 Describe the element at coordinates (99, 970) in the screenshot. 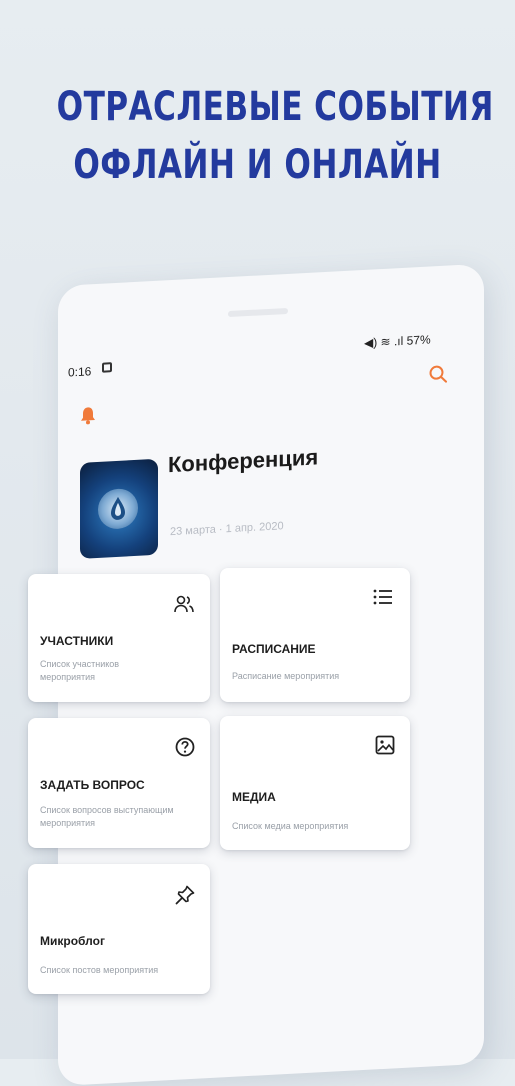

I see `card-description: Список постов мероприятия` at that location.